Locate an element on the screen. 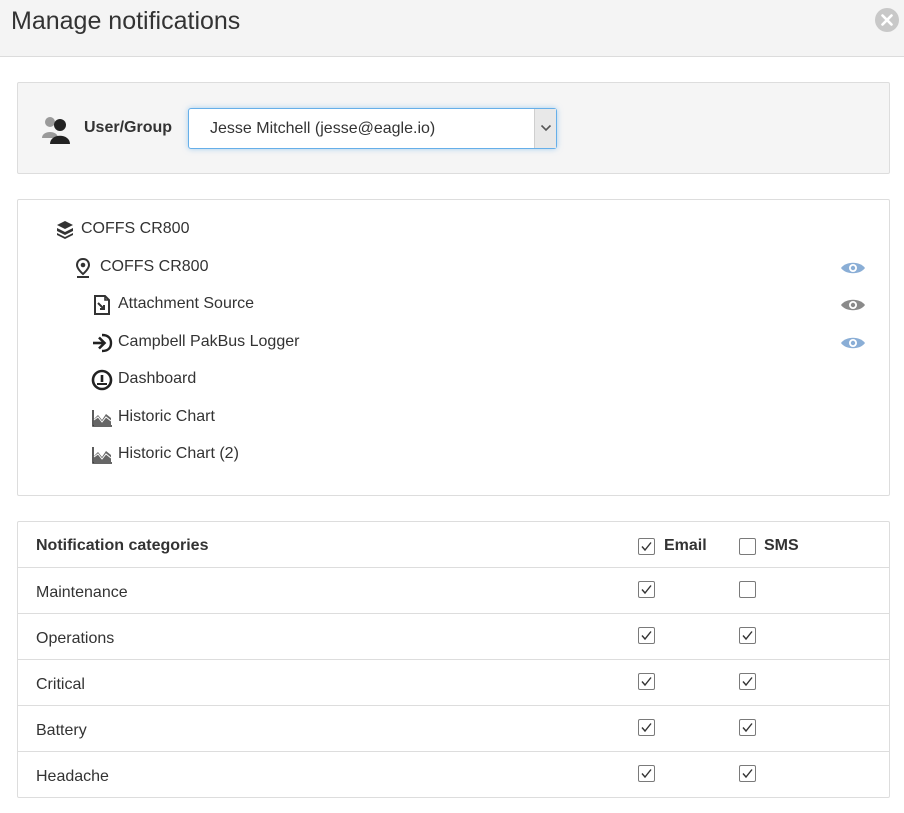  category-name: Critical is located at coordinates (60, 684).